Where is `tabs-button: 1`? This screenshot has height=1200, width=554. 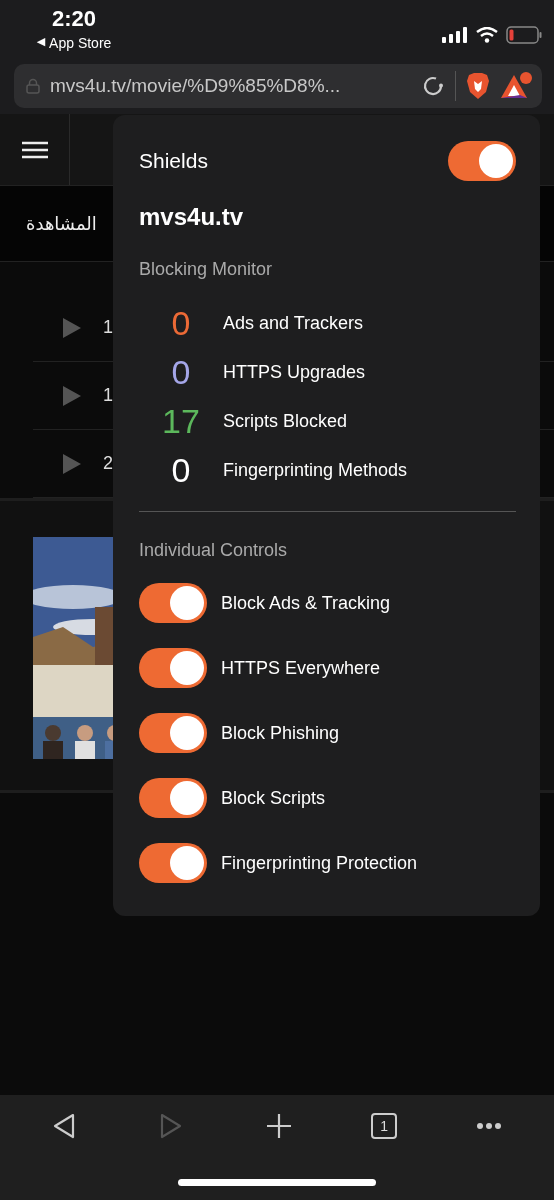 tabs-button: 1 is located at coordinates (384, 1126).